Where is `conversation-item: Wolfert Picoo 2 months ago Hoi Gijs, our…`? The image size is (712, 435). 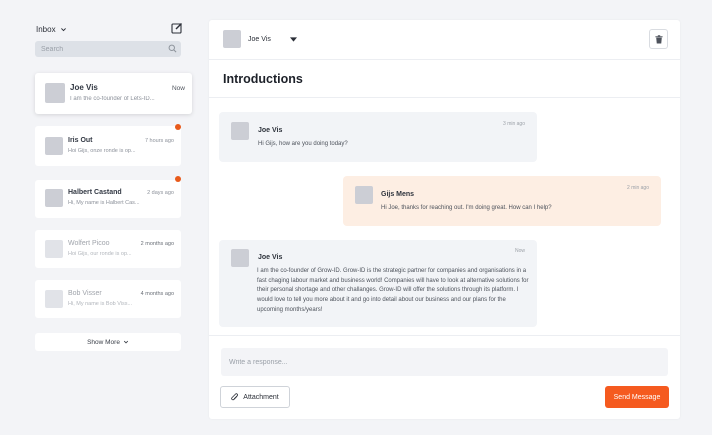
conversation-item: Wolfert Picoo 2 months ago Hoi Gijs, our… is located at coordinates (108, 249).